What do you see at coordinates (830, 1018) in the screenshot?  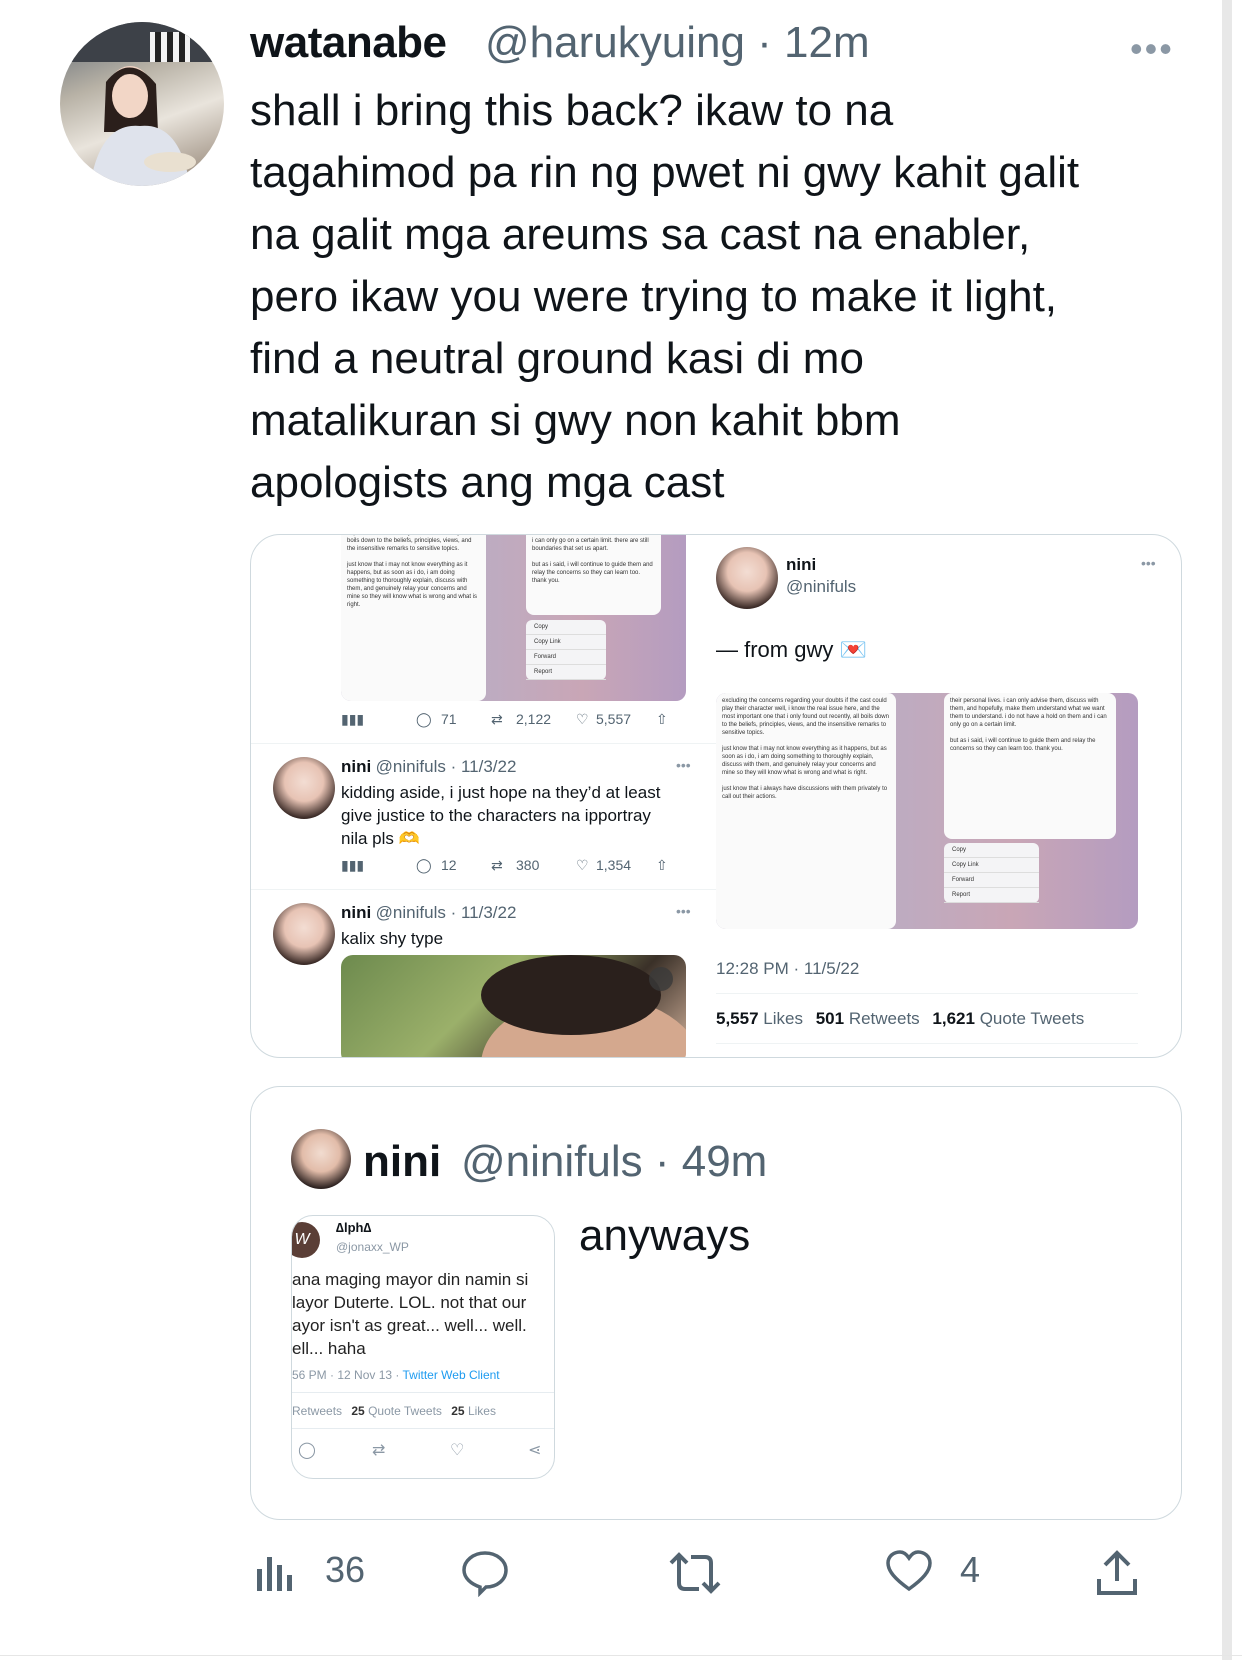 I see `retweets-count: 501` at bounding box center [830, 1018].